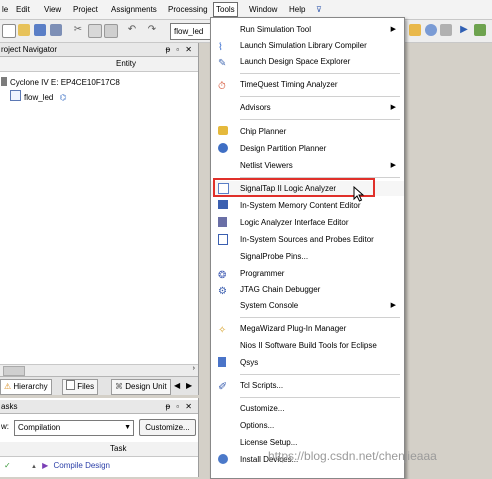  I want to click on menu-item-label: MegaWizard Plug-In Manager, so click(293, 328).